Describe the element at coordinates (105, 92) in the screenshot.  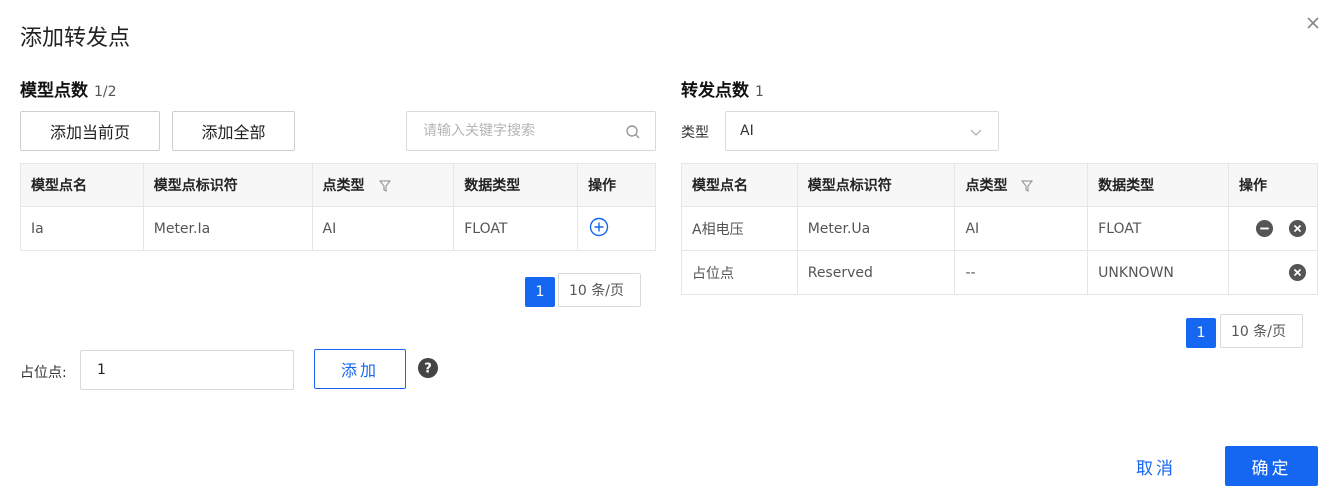
I see `model-points-count: 1/2` at that location.